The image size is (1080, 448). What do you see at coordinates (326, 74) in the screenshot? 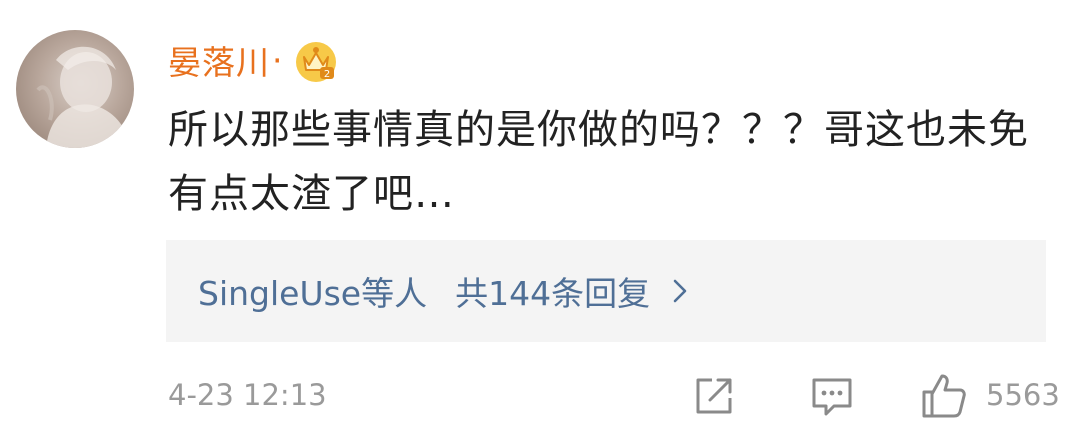
I see `svg-text: 2` at bounding box center [326, 74].